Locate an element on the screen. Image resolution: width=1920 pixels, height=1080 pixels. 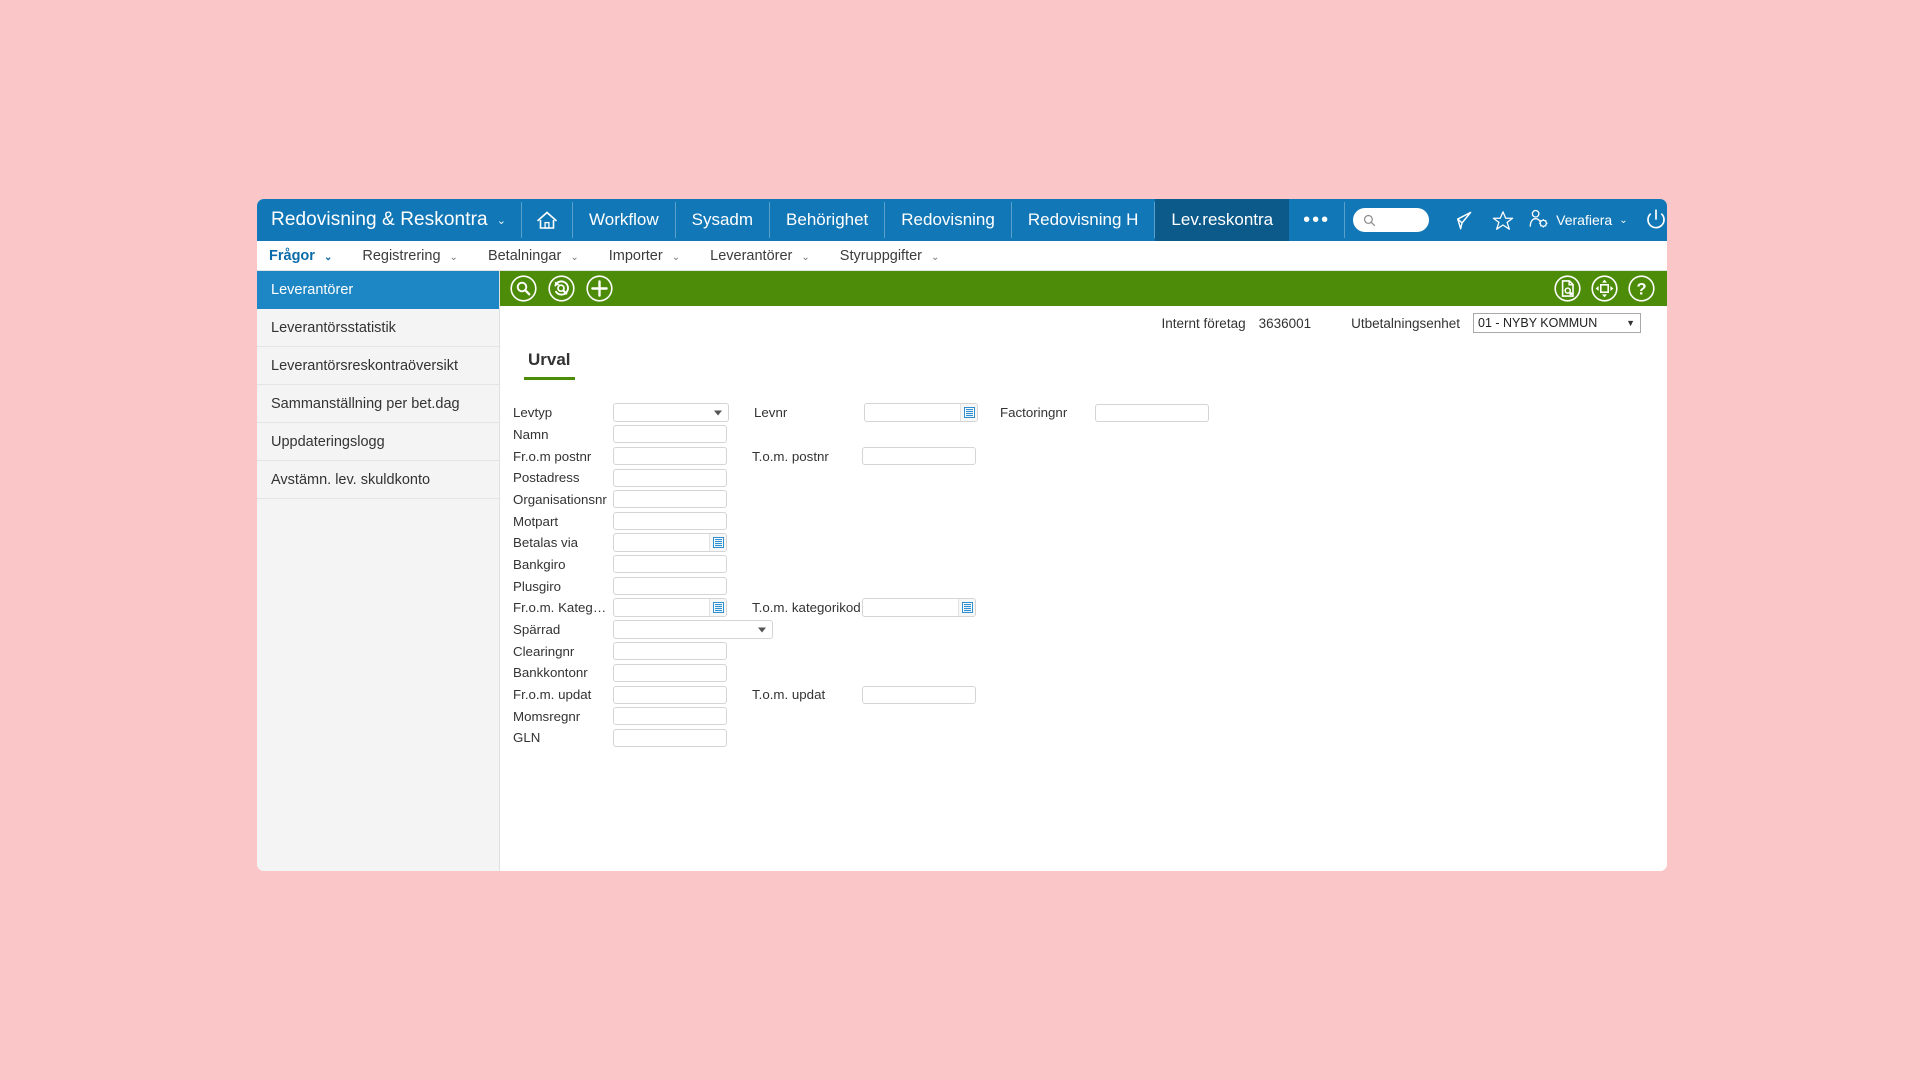
field-label-postadress: Postadress is located at coordinates (546, 478).